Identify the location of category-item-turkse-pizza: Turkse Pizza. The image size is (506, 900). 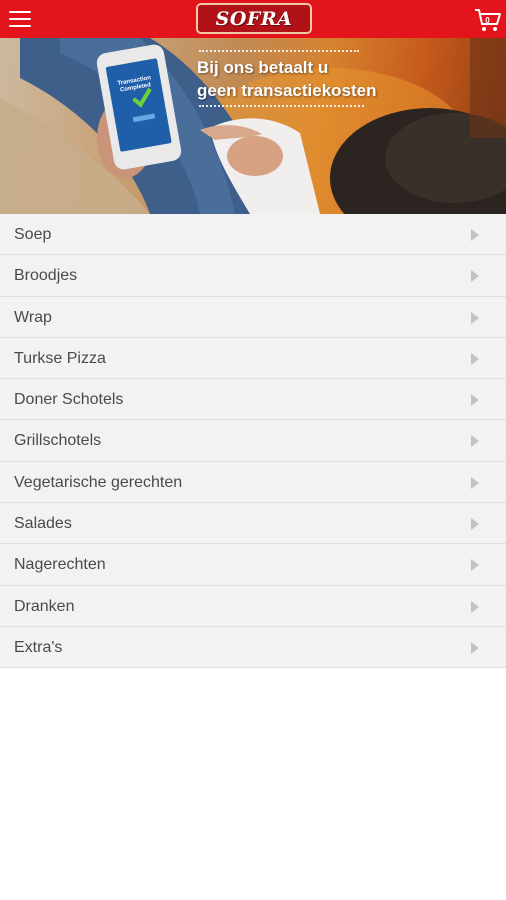
(253, 358).